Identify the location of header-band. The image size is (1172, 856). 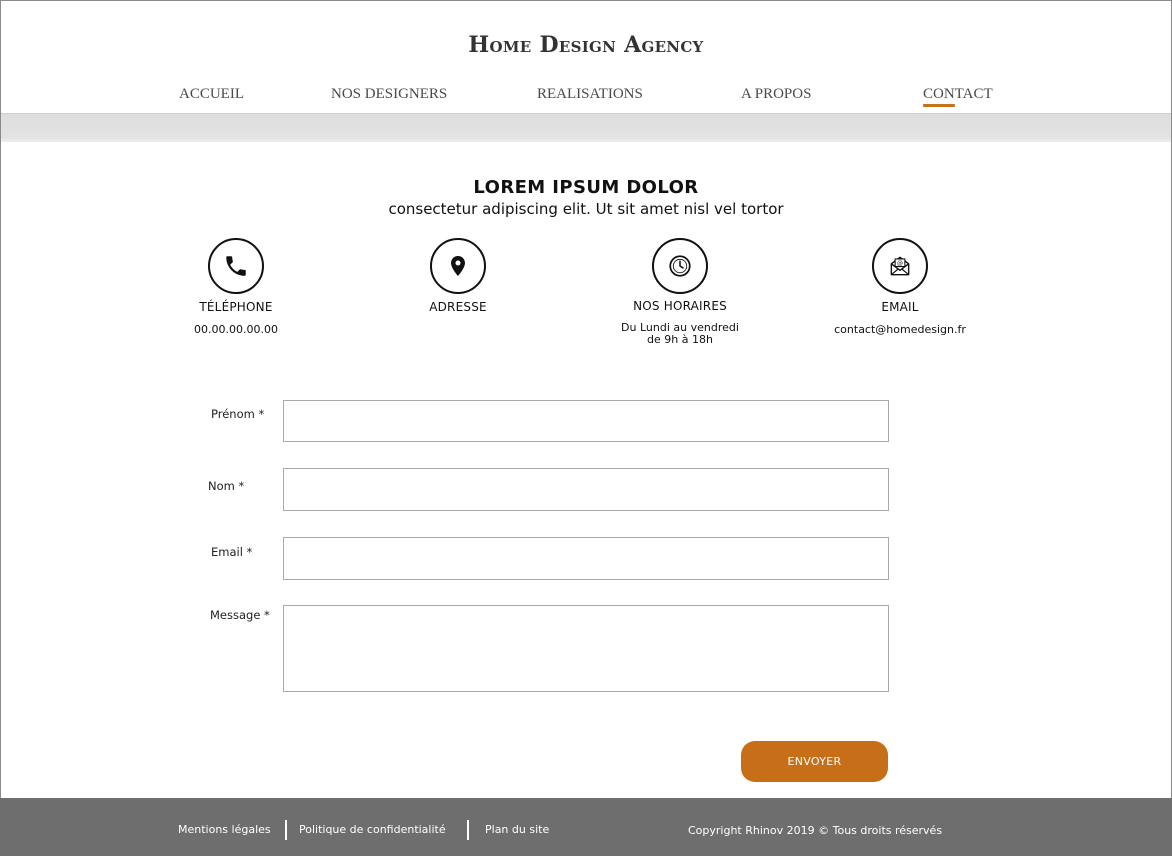
(586, 128).